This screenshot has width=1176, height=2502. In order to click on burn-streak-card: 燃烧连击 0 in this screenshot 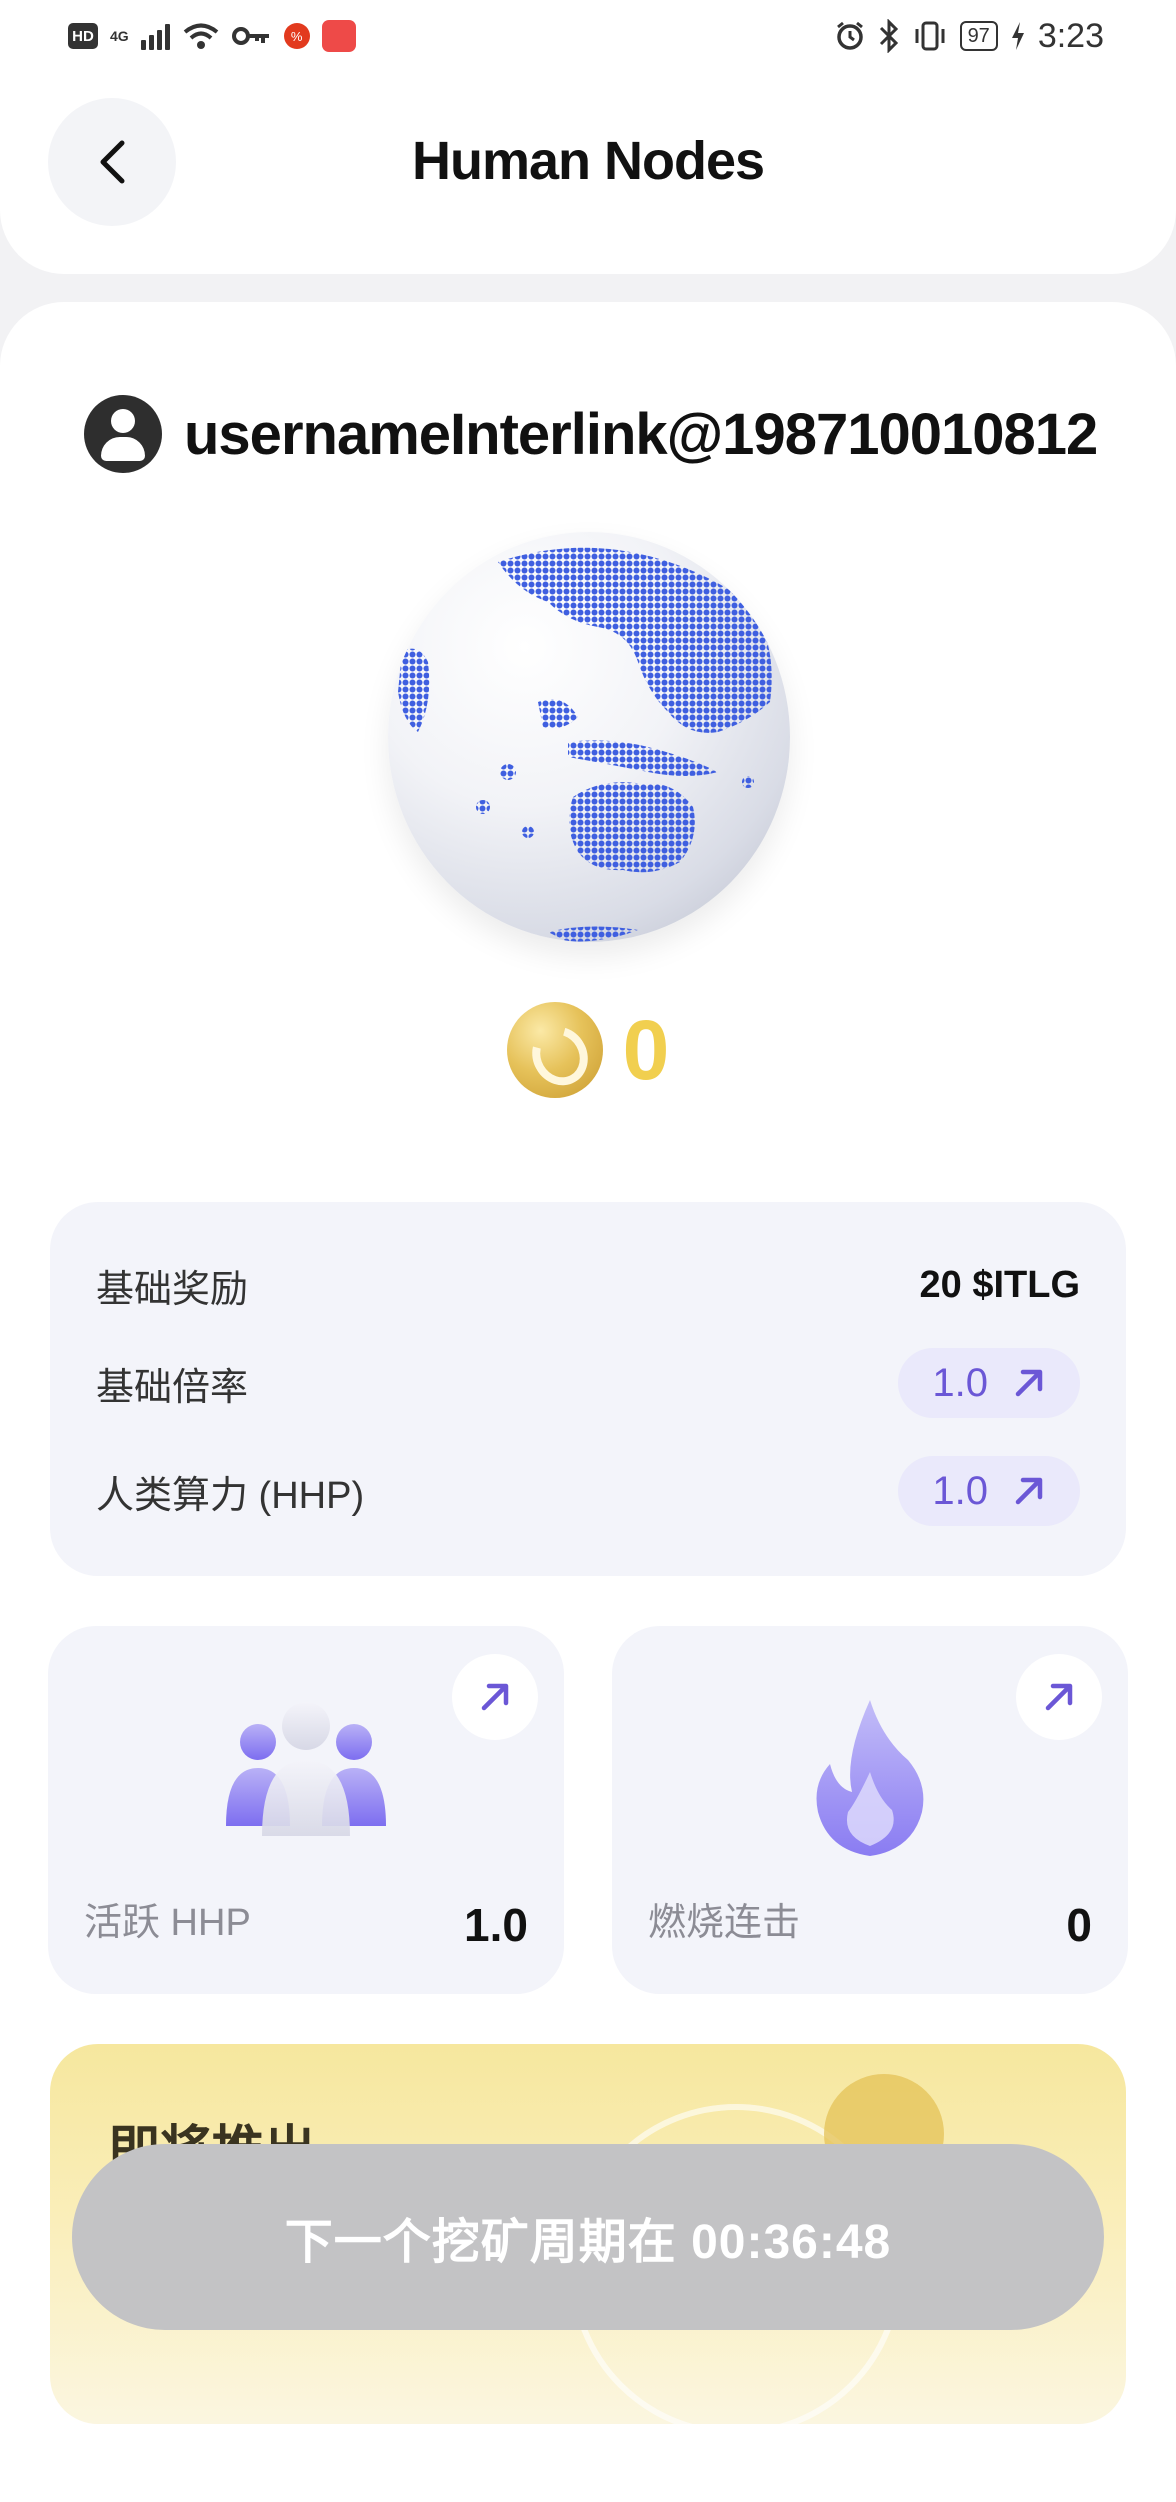, I will do `click(870, 1810)`.